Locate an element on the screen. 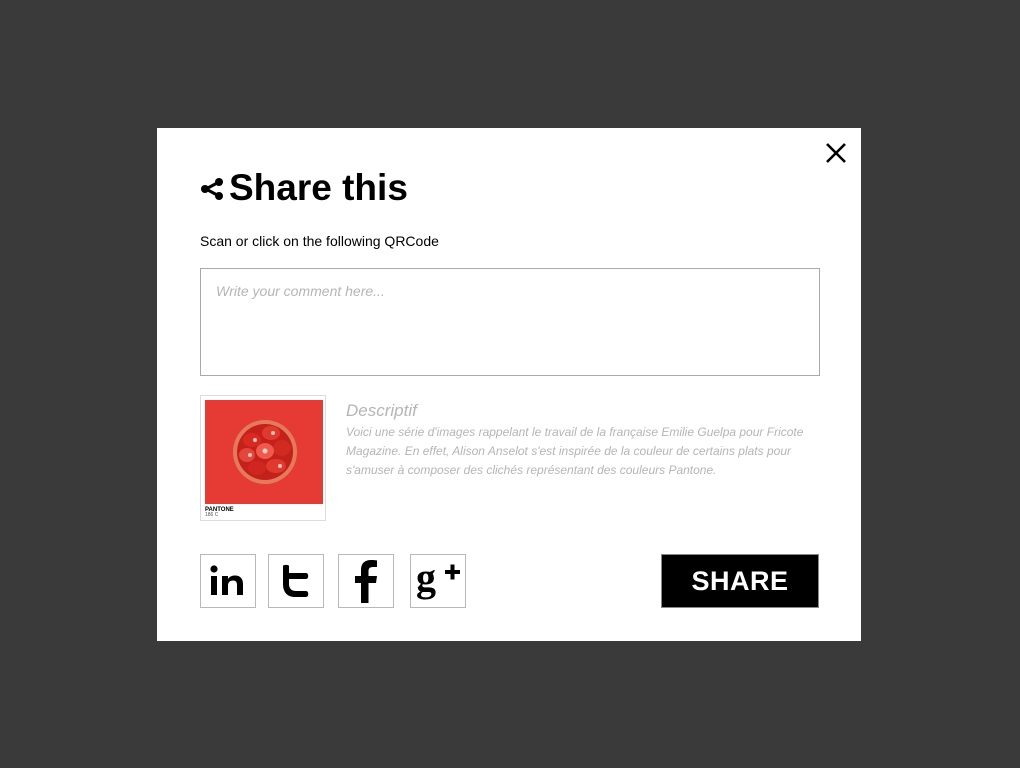 The height and width of the screenshot is (768, 1020). description-title: Descriptif is located at coordinates (381, 410).